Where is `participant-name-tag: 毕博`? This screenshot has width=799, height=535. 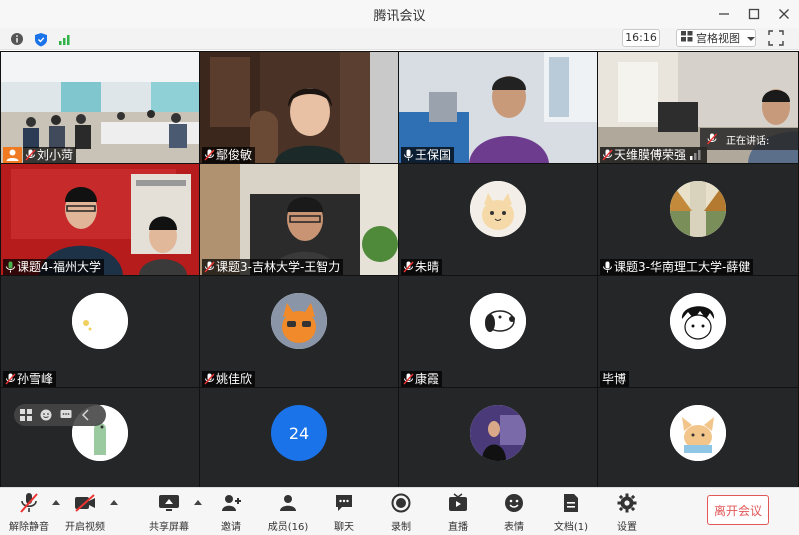 participant-name-tag: 毕博 is located at coordinates (615, 379).